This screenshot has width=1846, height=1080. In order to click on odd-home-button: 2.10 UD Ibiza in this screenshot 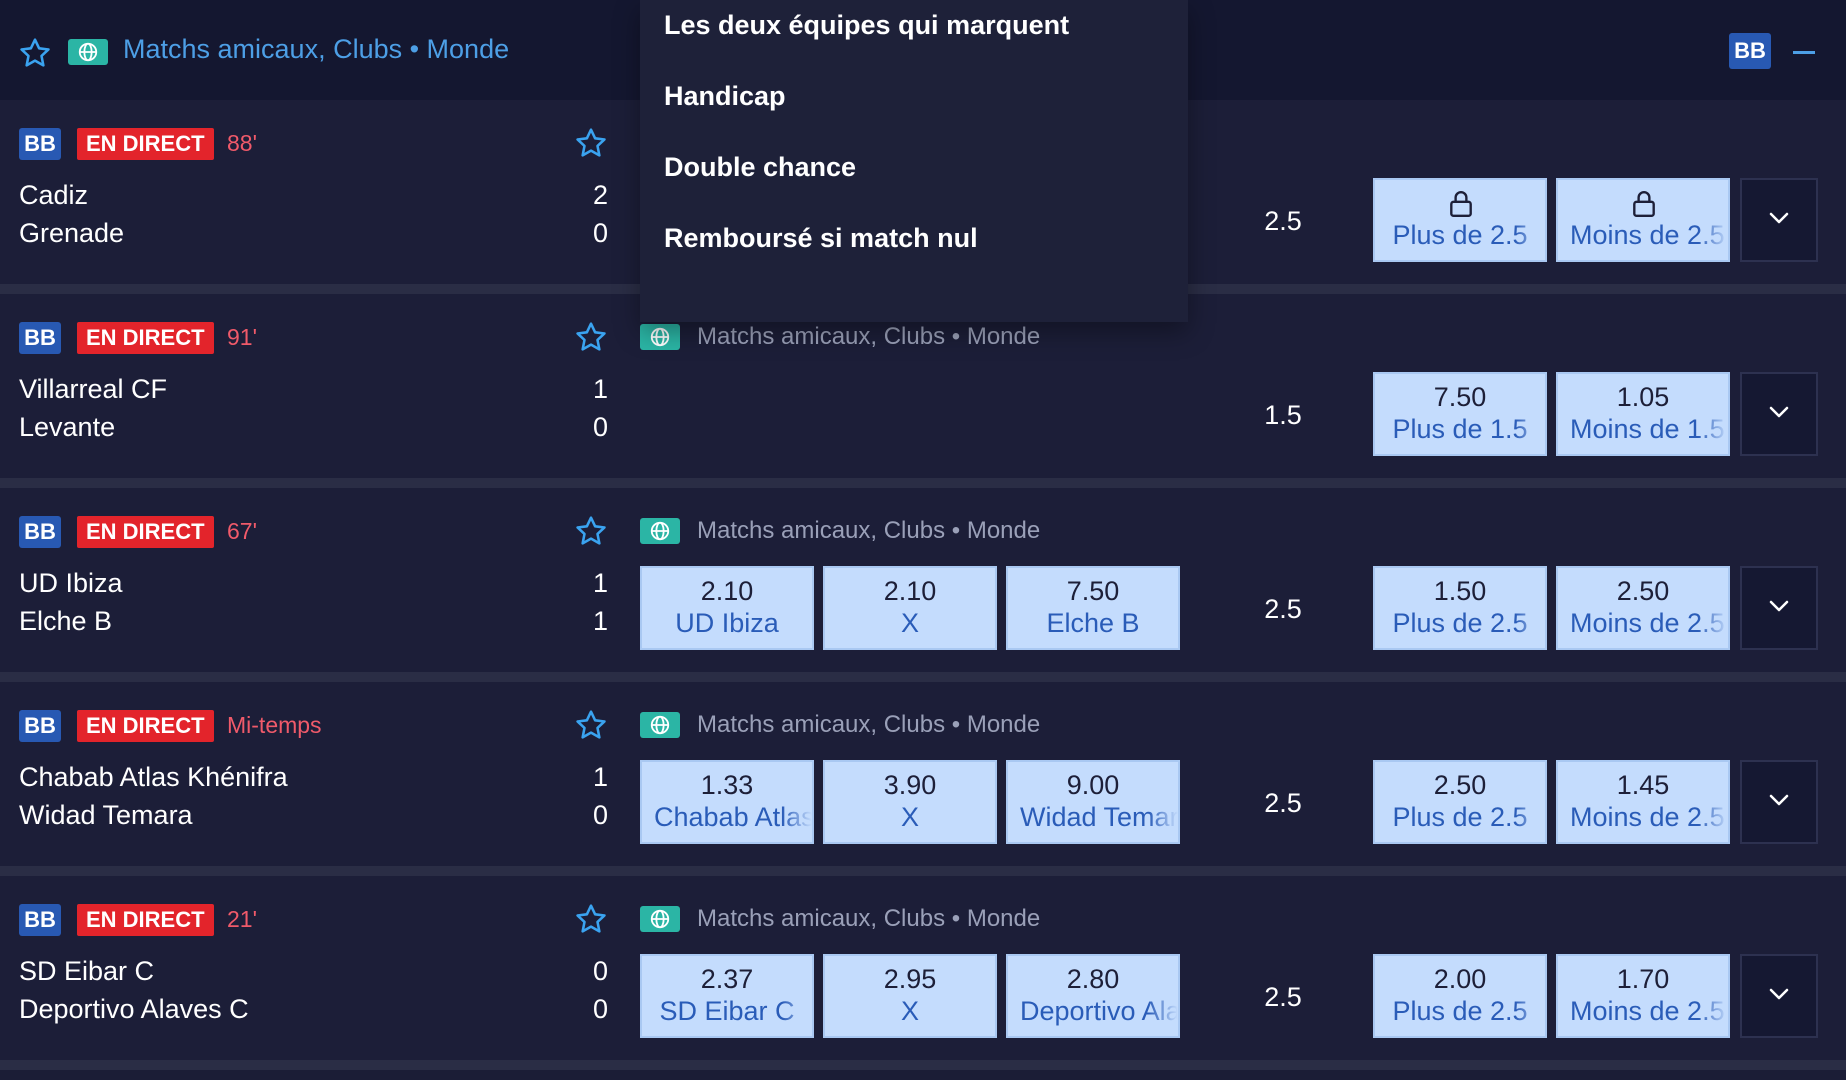, I will do `click(727, 608)`.